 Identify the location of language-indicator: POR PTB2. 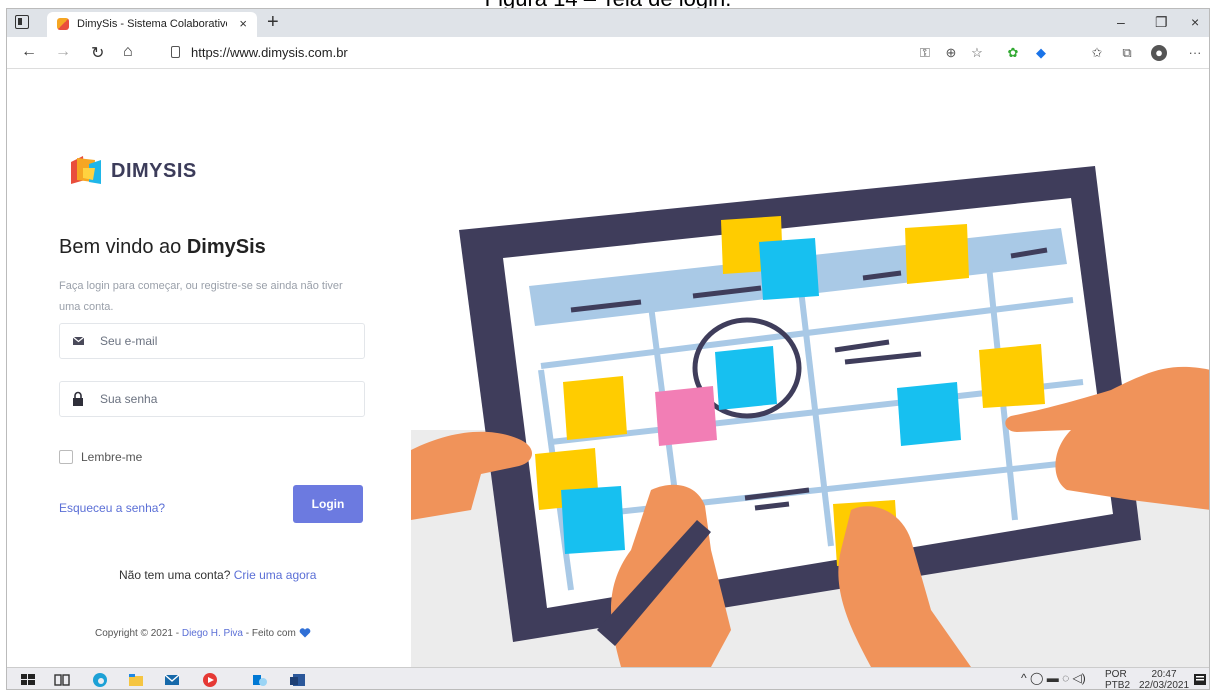
(1118, 679).